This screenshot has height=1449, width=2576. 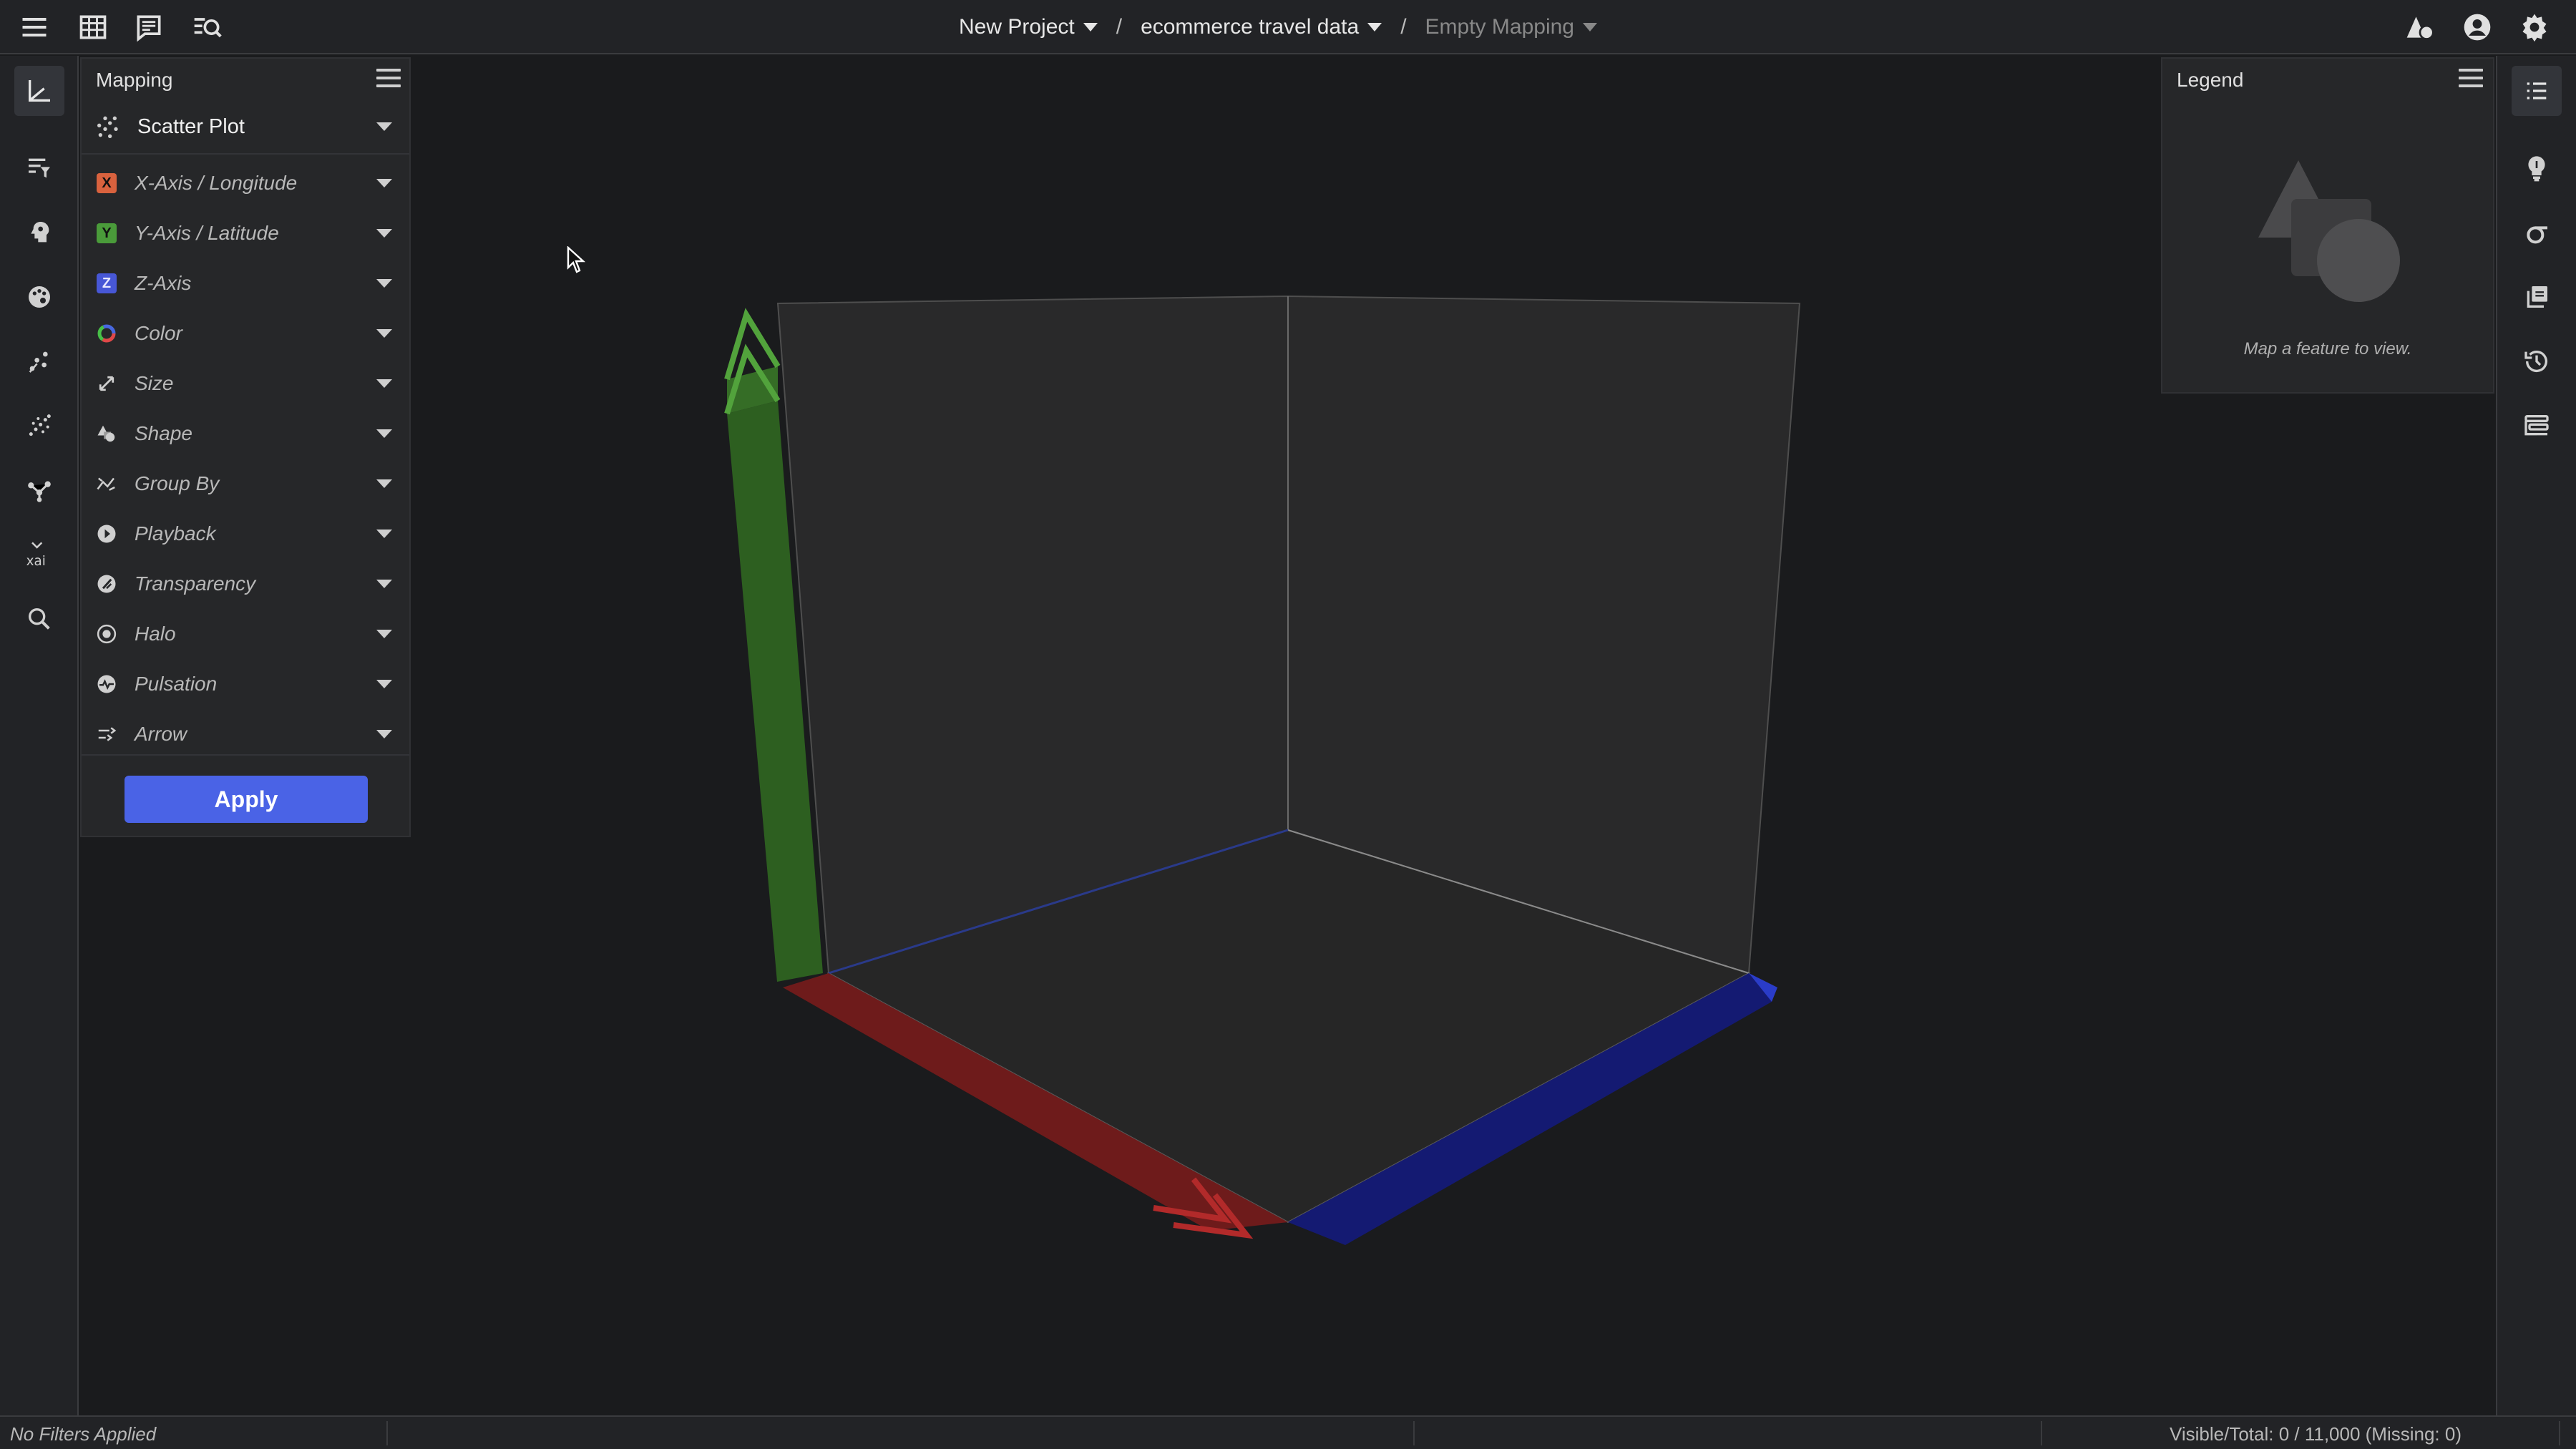 What do you see at coordinates (244, 433) in the screenshot?
I see `shape-mapping: Shape` at bounding box center [244, 433].